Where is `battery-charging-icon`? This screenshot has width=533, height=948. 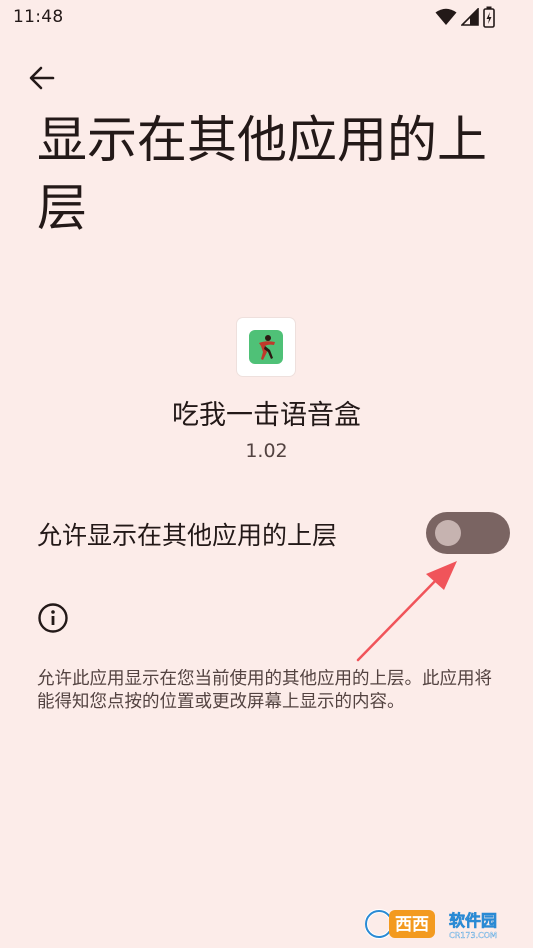
battery-charging-icon is located at coordinates (489, 17).